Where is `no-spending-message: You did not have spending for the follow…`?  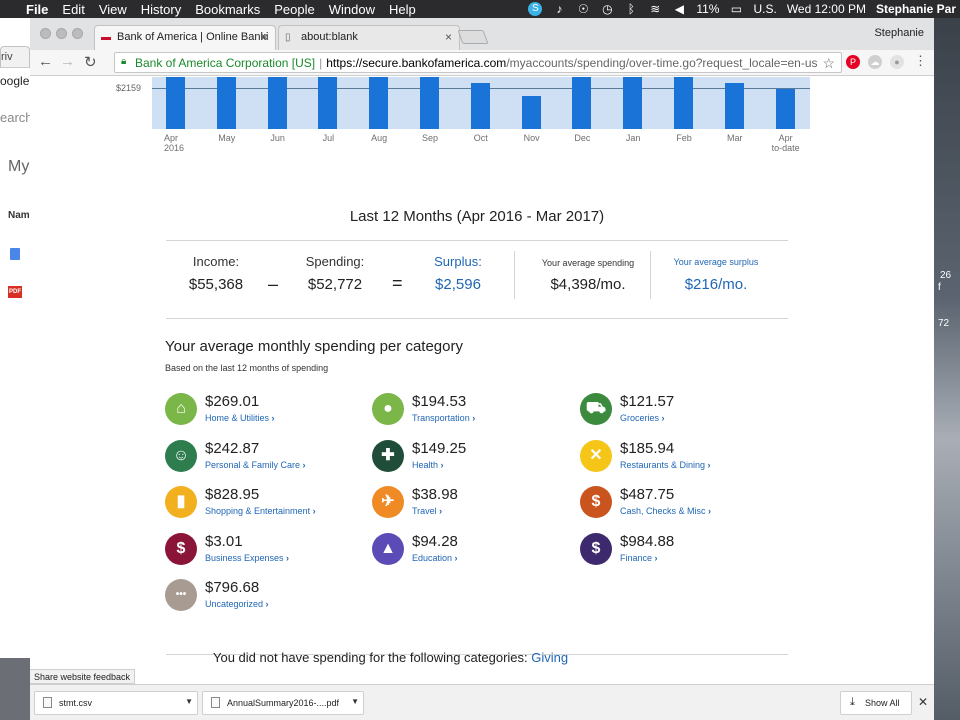
no-spending-message: You did not have spending for the follow… is located at coordinates (390, 657).